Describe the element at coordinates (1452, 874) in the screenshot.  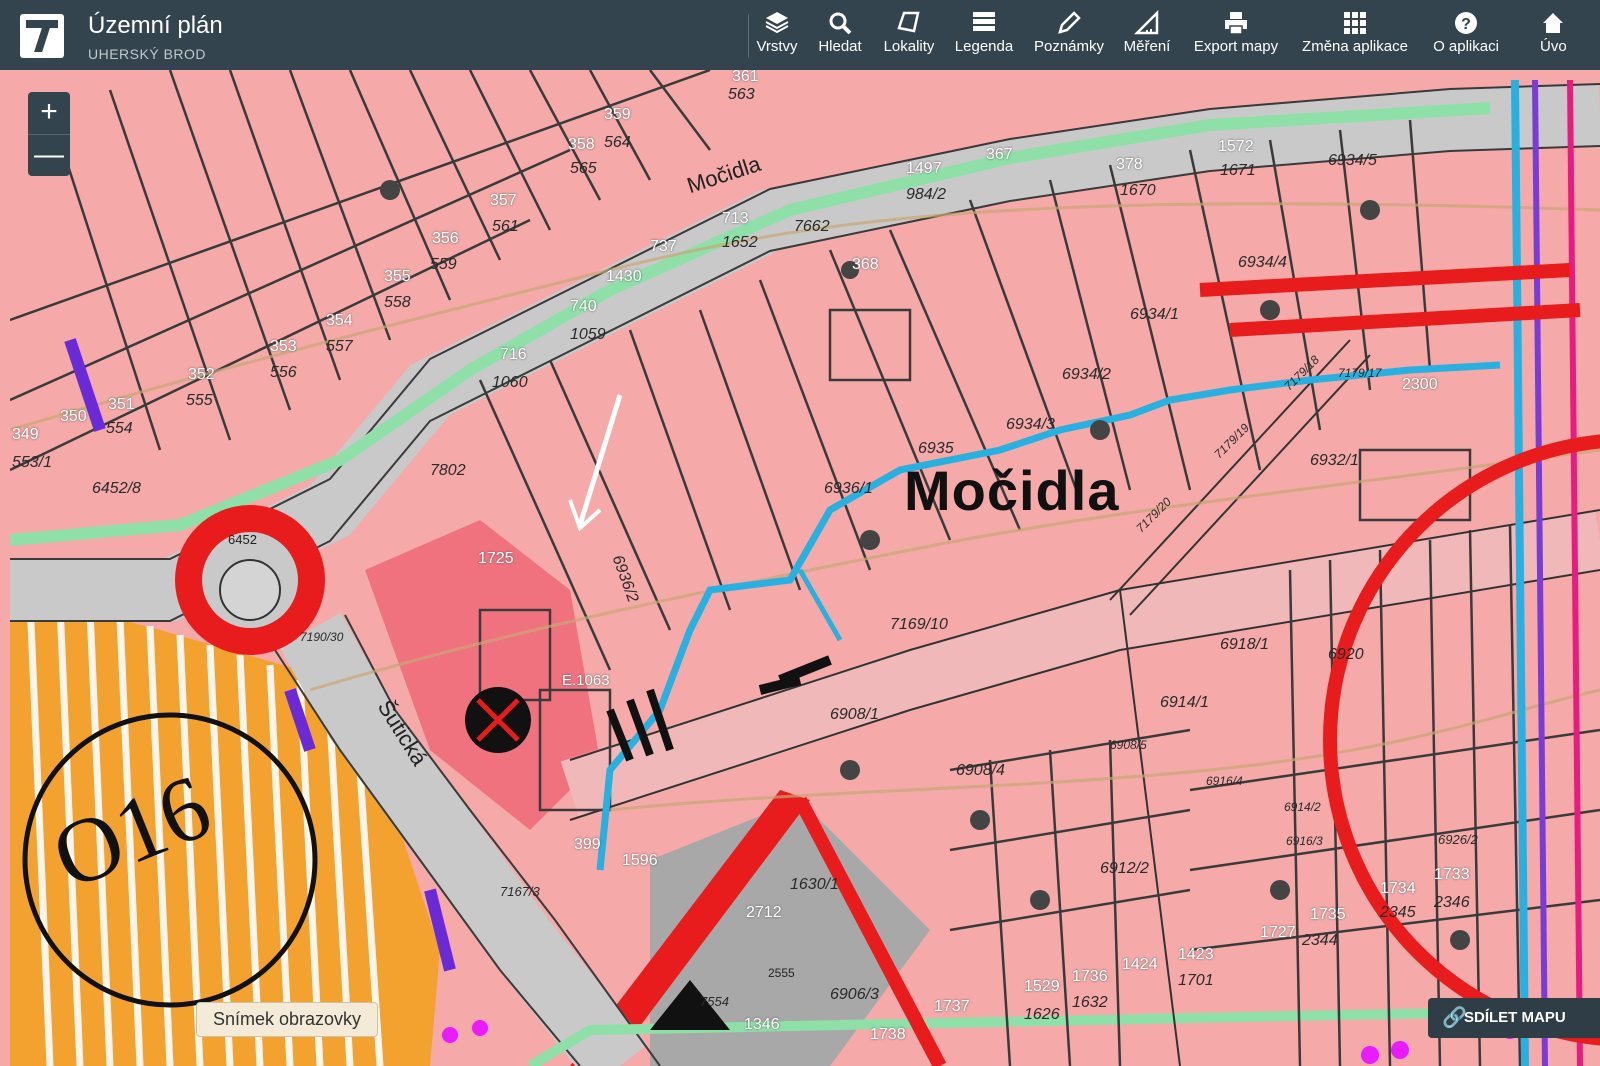
I see `parcel-label: 1733` at that location.